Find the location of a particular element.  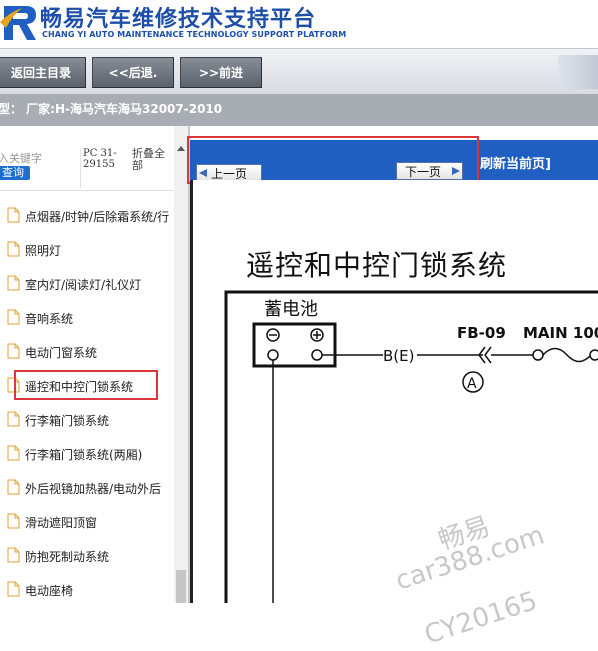

pc-code-label: PC 31-29155 is located at coordinates (102, 168).